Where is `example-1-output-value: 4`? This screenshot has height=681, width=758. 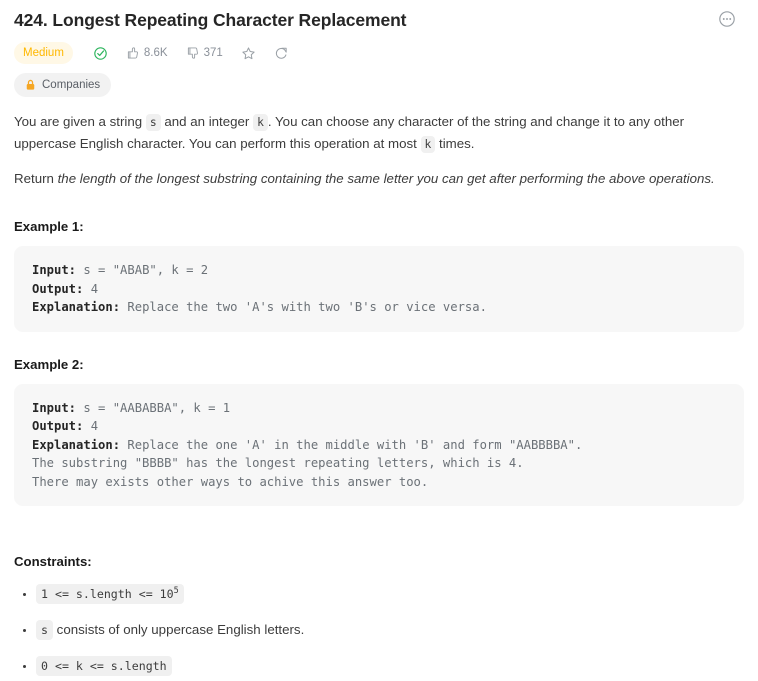
example-1-output-value: 4 is located at coordinates (91, 288).